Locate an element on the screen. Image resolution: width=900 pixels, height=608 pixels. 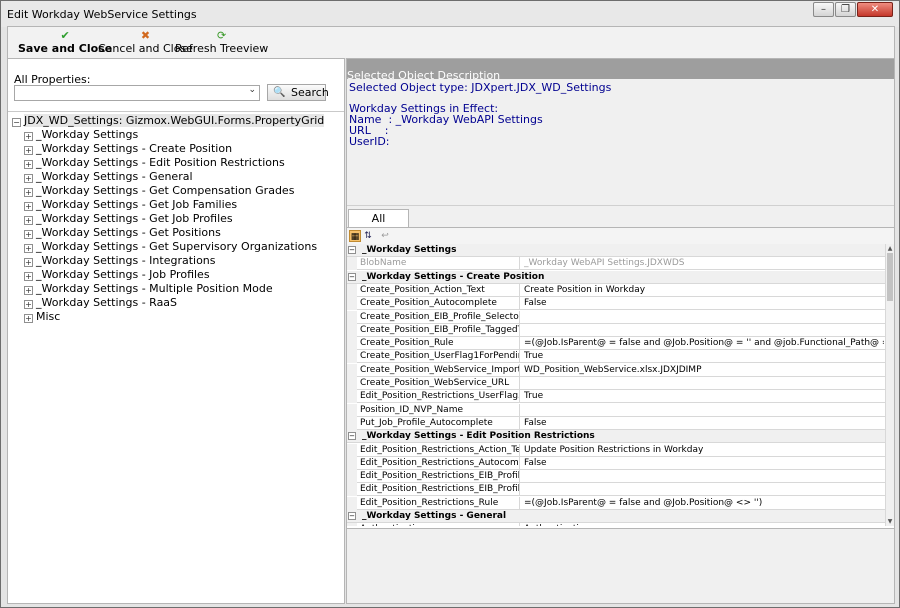
categorized-icon: ▦ is located at coordinates (355, 236).